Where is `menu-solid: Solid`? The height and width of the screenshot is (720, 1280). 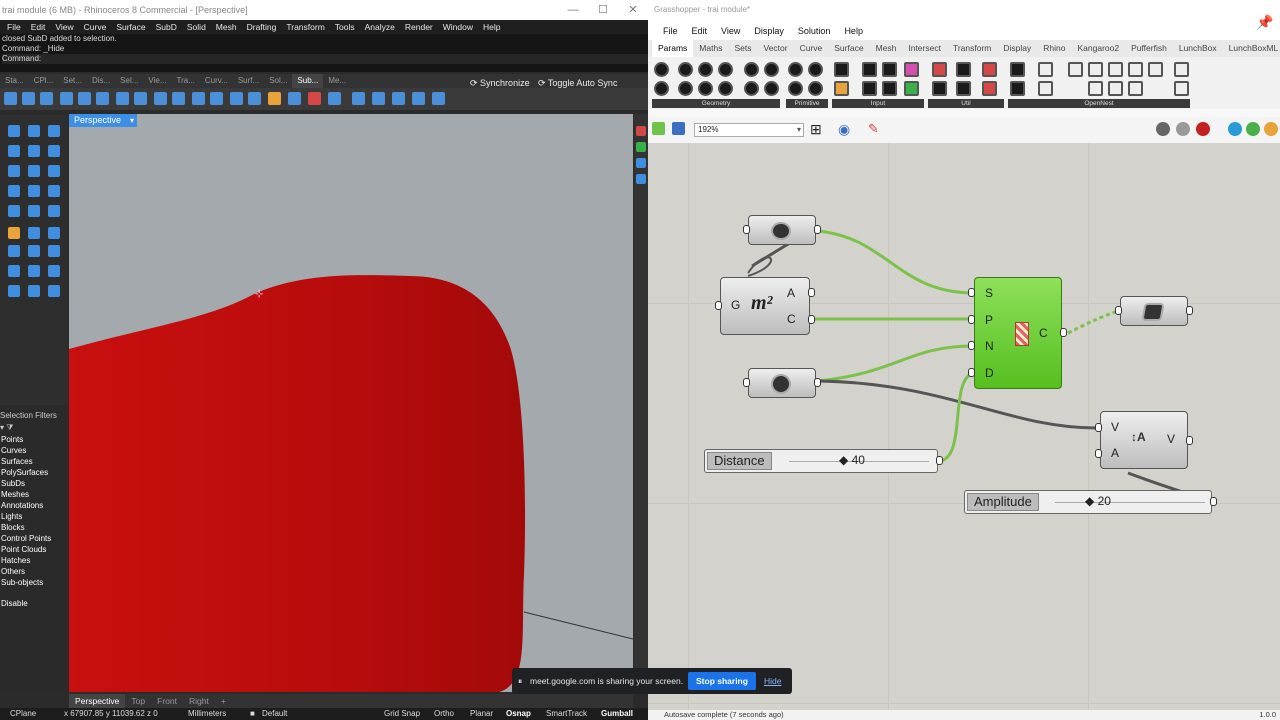
menu-solid: Solid is located at coordinates (196, 27).